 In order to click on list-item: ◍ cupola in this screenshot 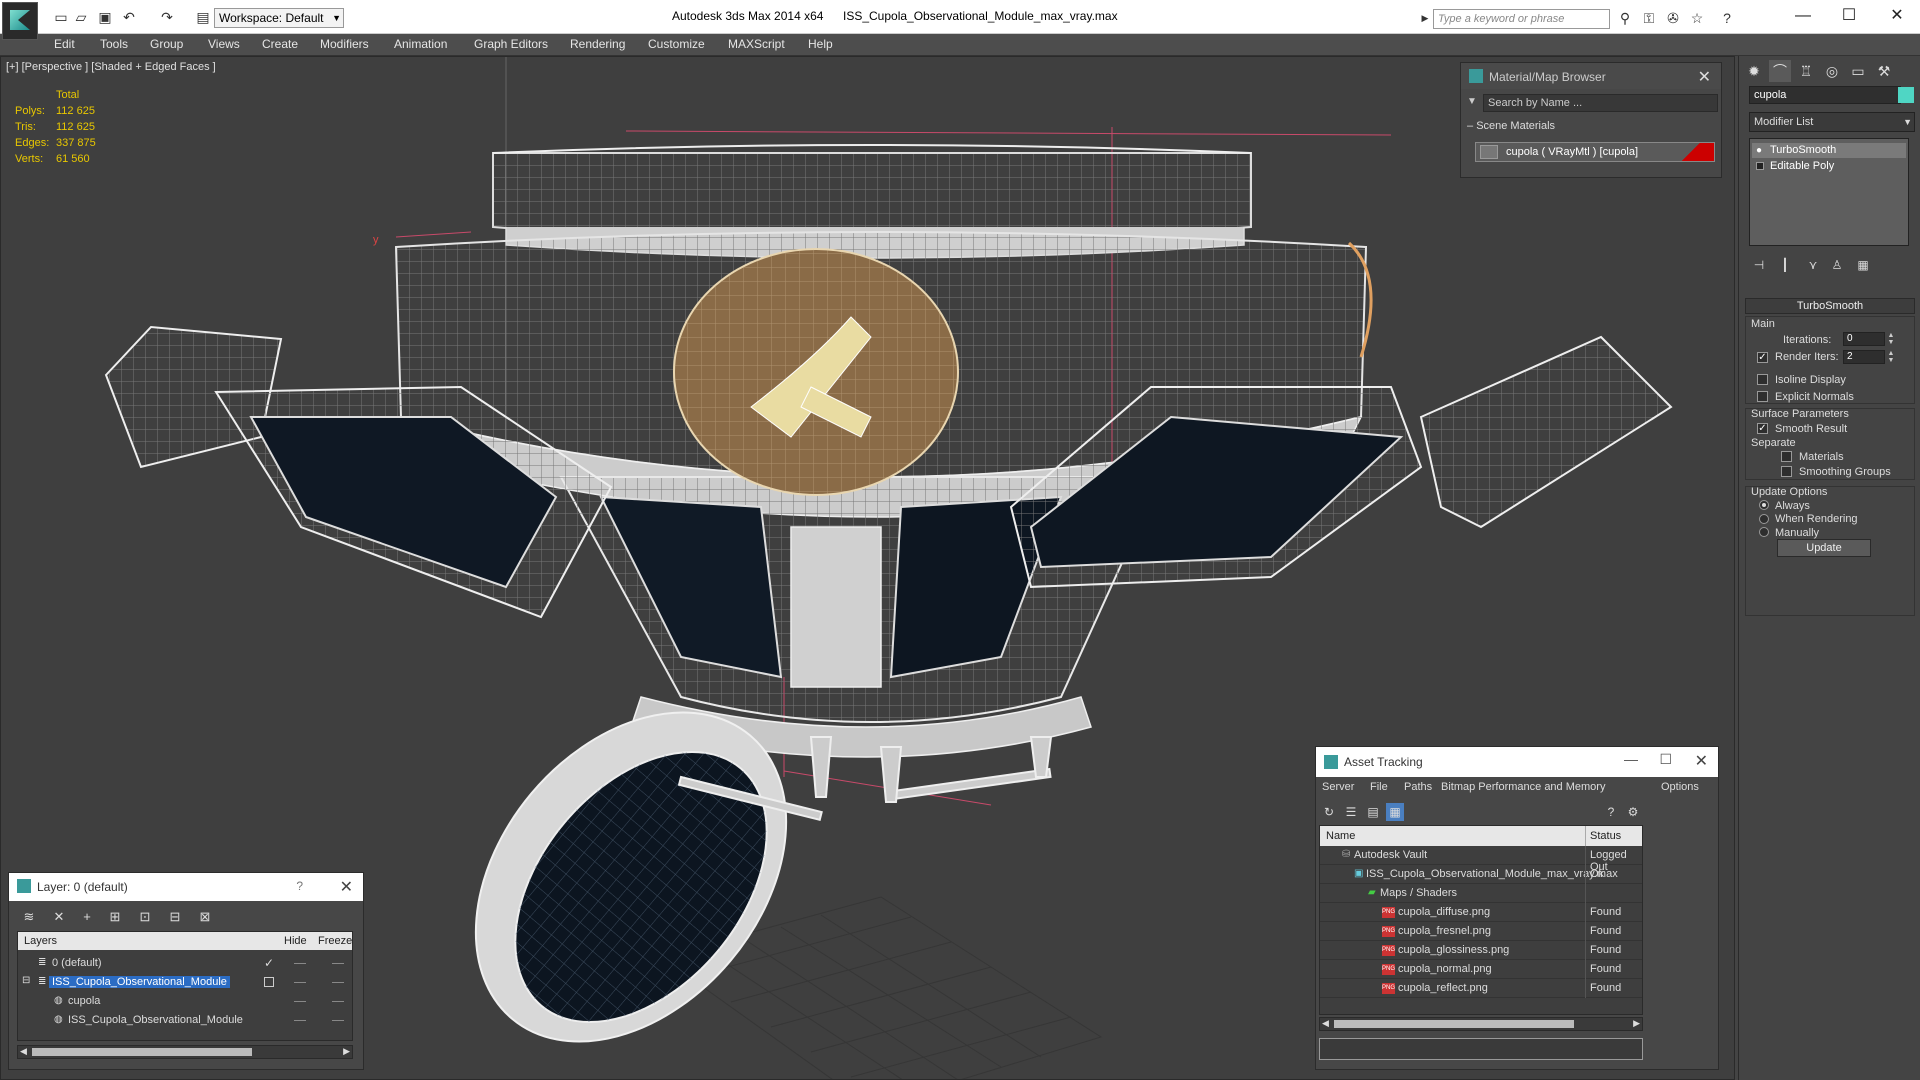, I will do `click(185, 1001)`.